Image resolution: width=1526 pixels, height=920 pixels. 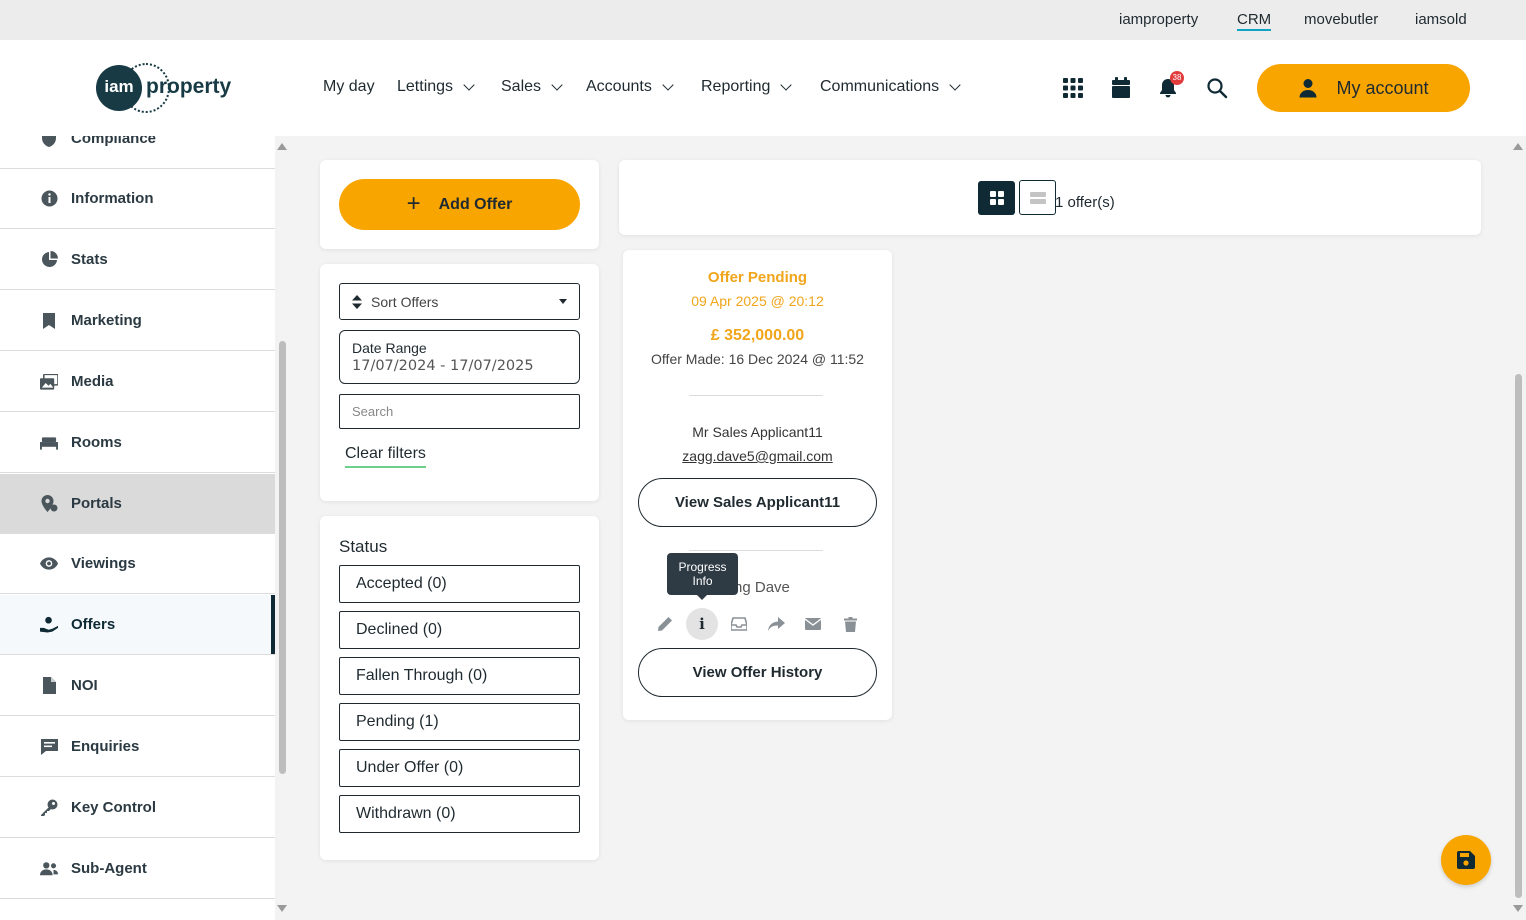 What do you see at coordinates (137, 321) in the screenshot?
I see `sidebar-item-marketing: Marketing` at bounding box center [137, 321].